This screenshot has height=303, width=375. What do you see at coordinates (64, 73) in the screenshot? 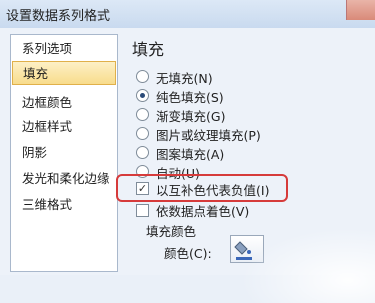
I see `sidebar-item-fill: 填充` at bounding box center [64, 73].